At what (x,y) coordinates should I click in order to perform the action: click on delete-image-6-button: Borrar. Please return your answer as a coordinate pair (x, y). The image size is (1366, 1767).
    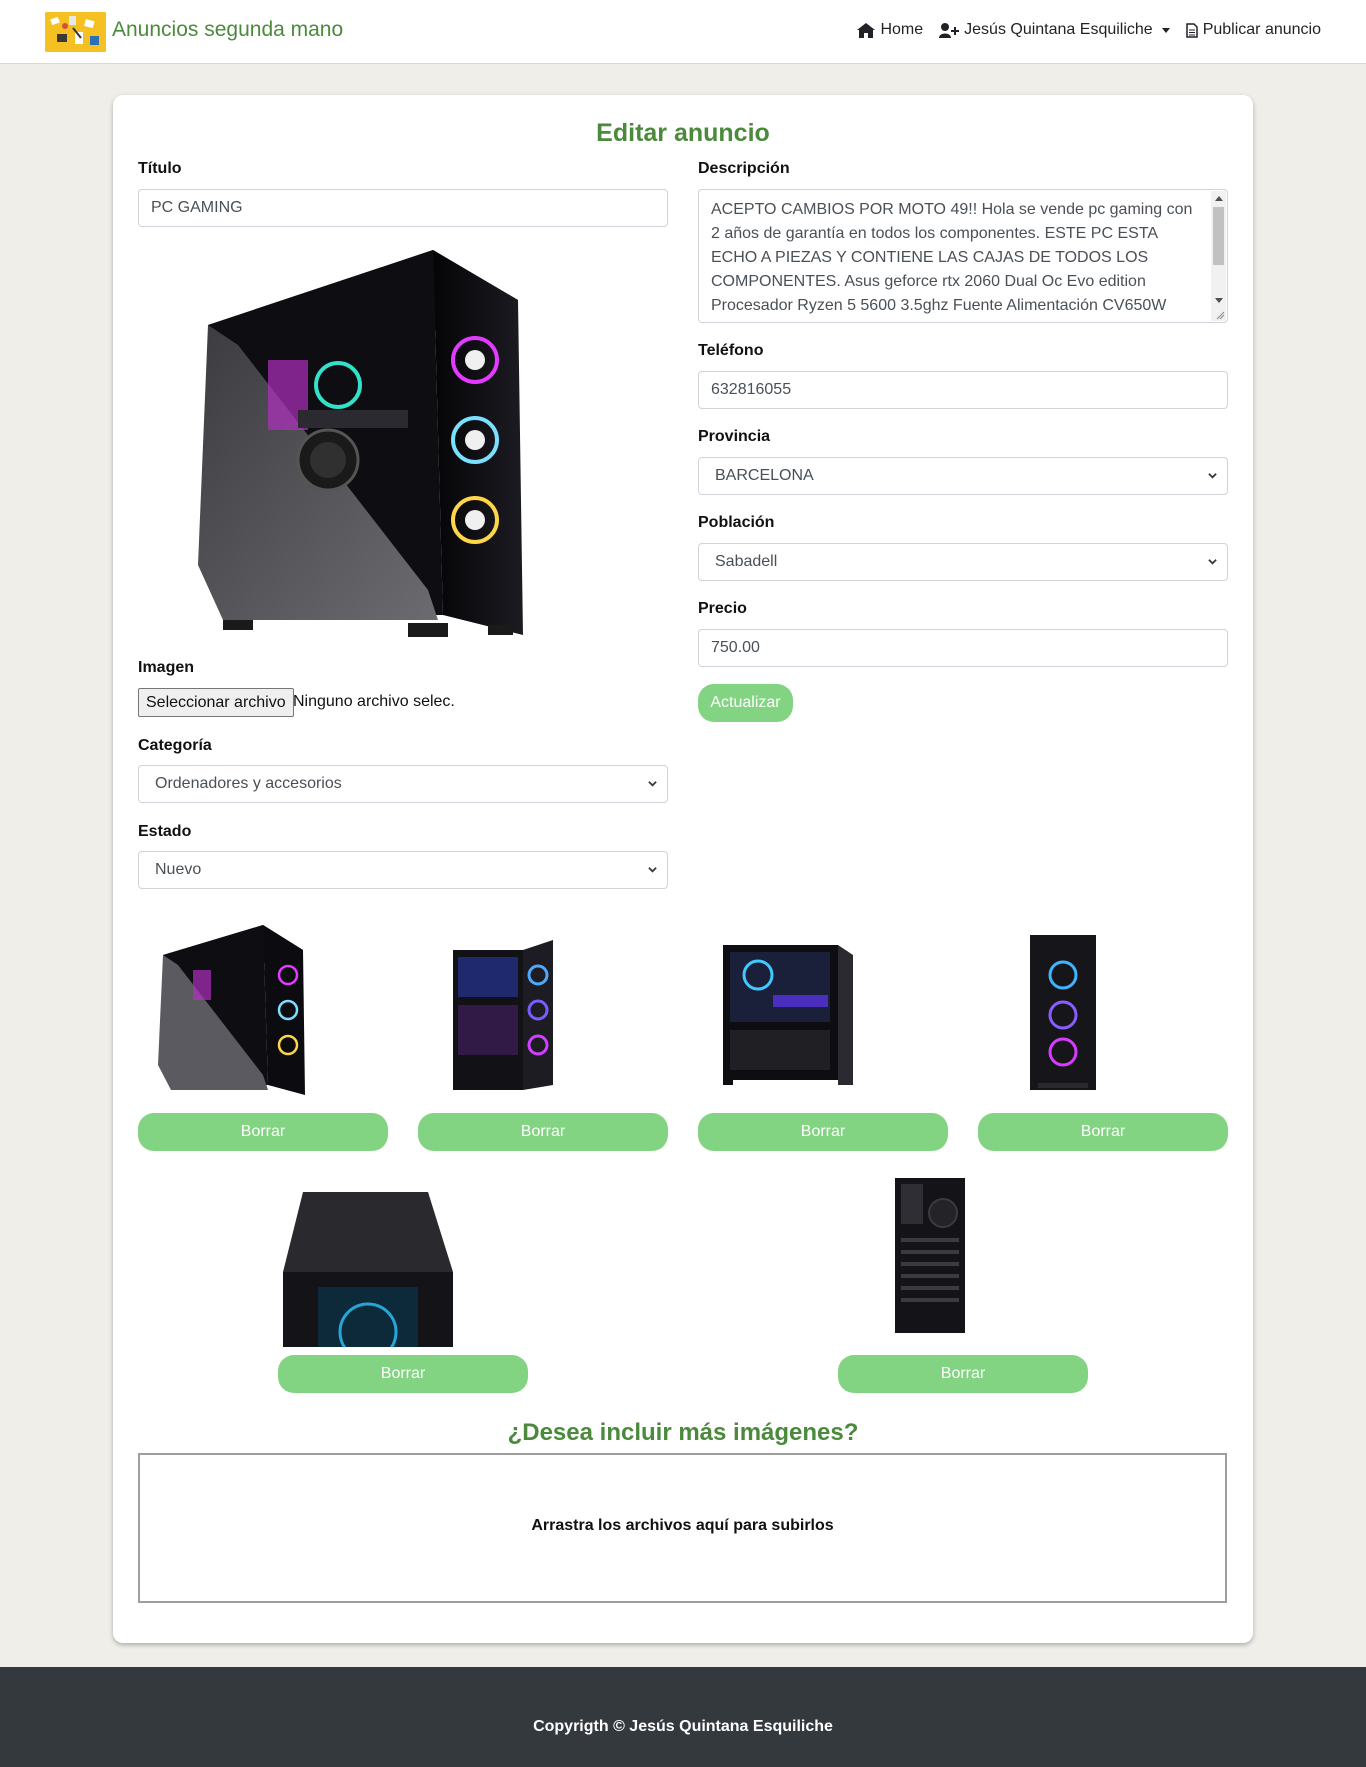
    Looking at the image, I should click on (963, 1374).